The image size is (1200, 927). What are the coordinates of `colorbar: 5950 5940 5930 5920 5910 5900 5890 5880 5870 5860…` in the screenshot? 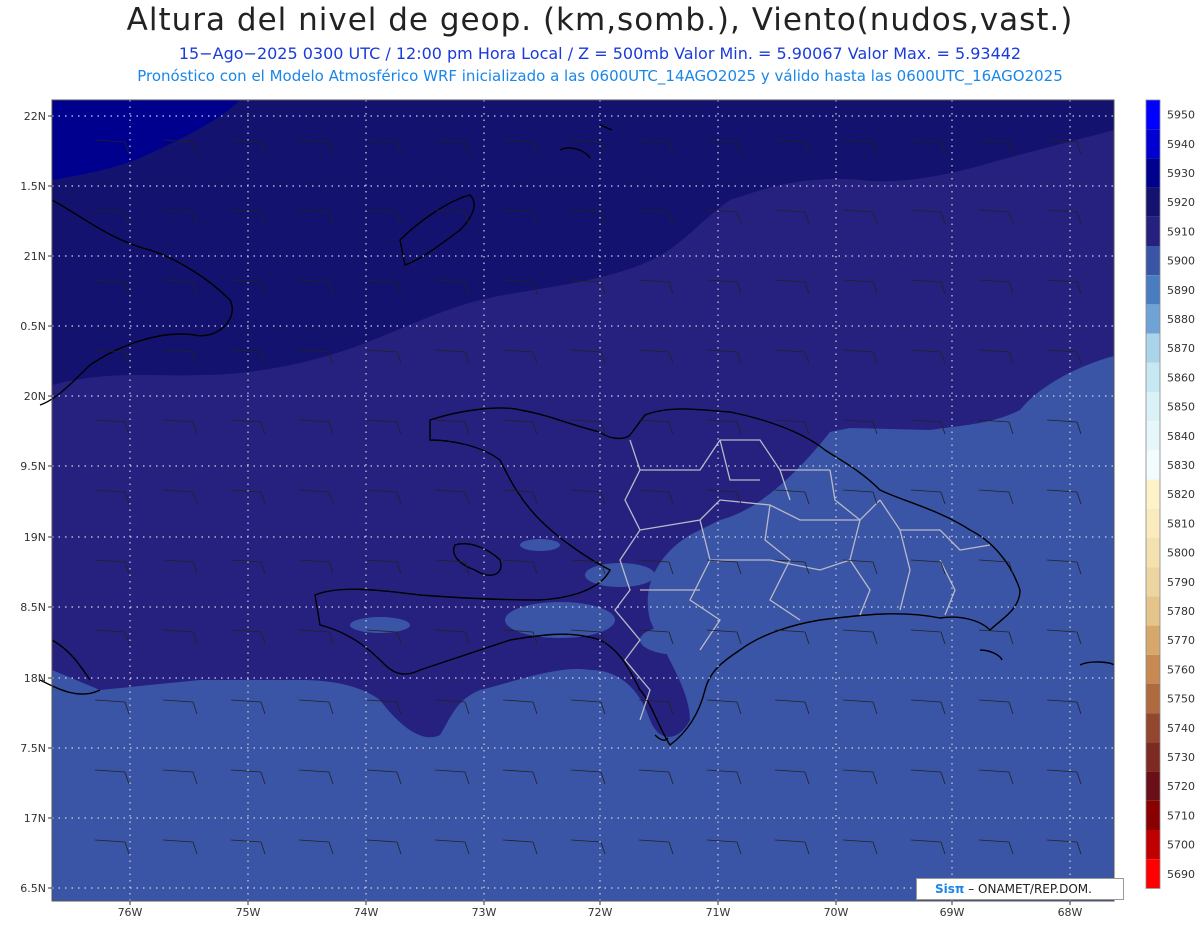 It's located at (1170, 494).